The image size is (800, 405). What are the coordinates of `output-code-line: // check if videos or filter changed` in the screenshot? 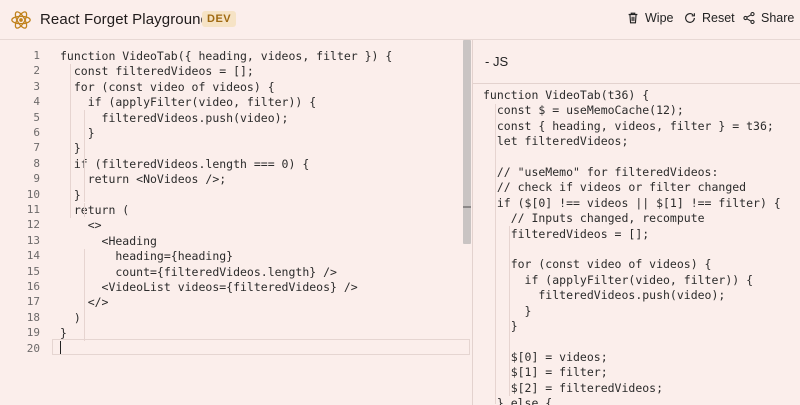 It's located at (615, 187).